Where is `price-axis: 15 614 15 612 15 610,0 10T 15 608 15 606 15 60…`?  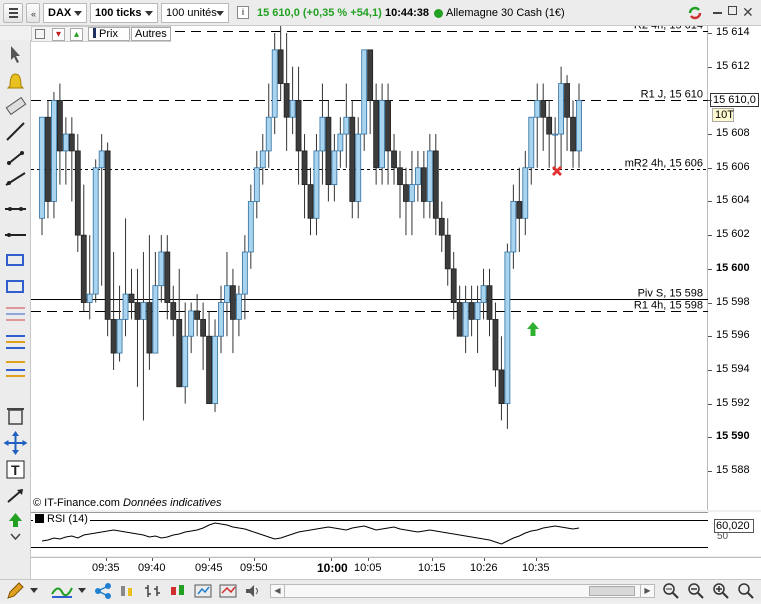 price-axis: 15 614 15 612 15 610,0 10T 15 608 15 606 15 60… is located at coordinates (734, 268).